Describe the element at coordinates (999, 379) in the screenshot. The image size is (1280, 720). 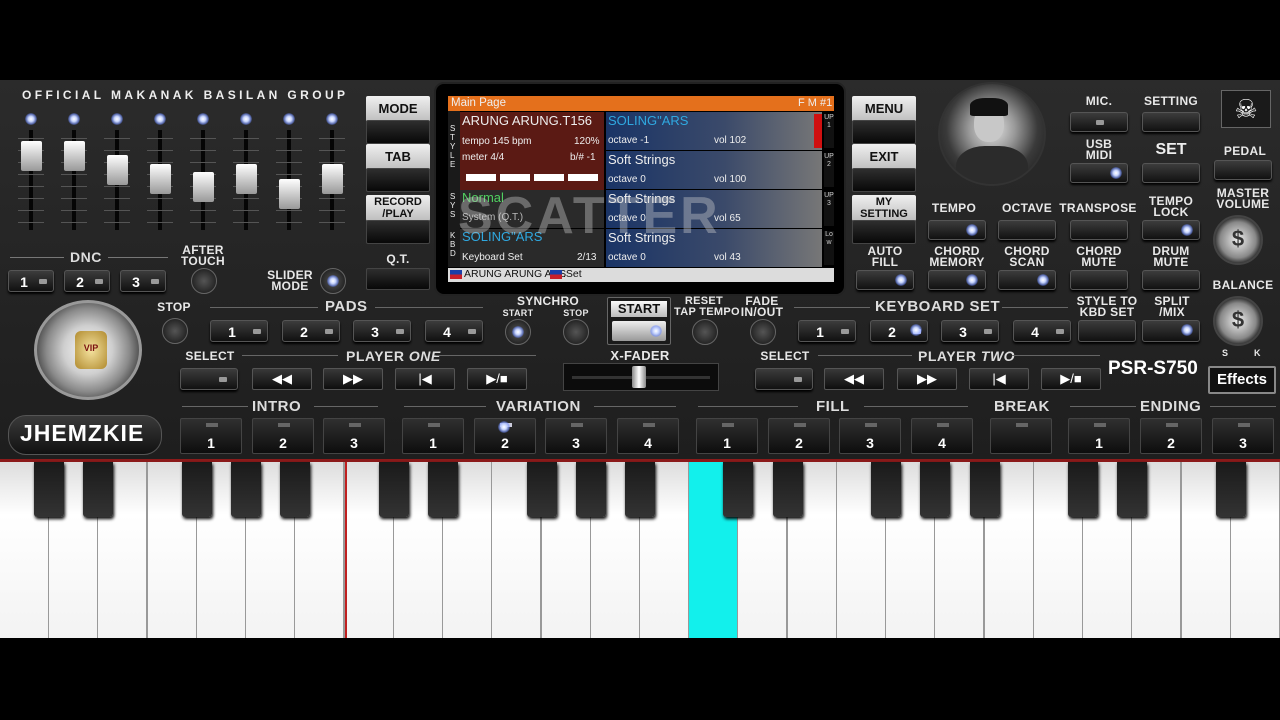
I see `player-two-prev-button: |◀` at that location.